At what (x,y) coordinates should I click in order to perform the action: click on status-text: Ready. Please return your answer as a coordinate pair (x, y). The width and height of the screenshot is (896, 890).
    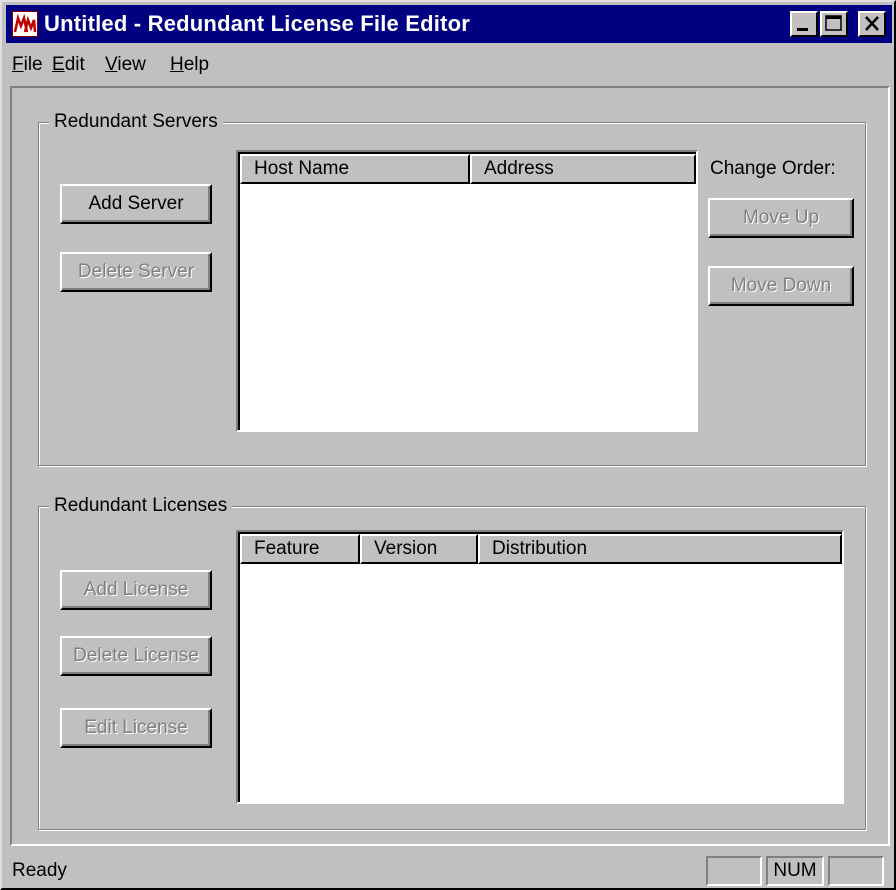
    Looking at the image, I should click on (39, 870).